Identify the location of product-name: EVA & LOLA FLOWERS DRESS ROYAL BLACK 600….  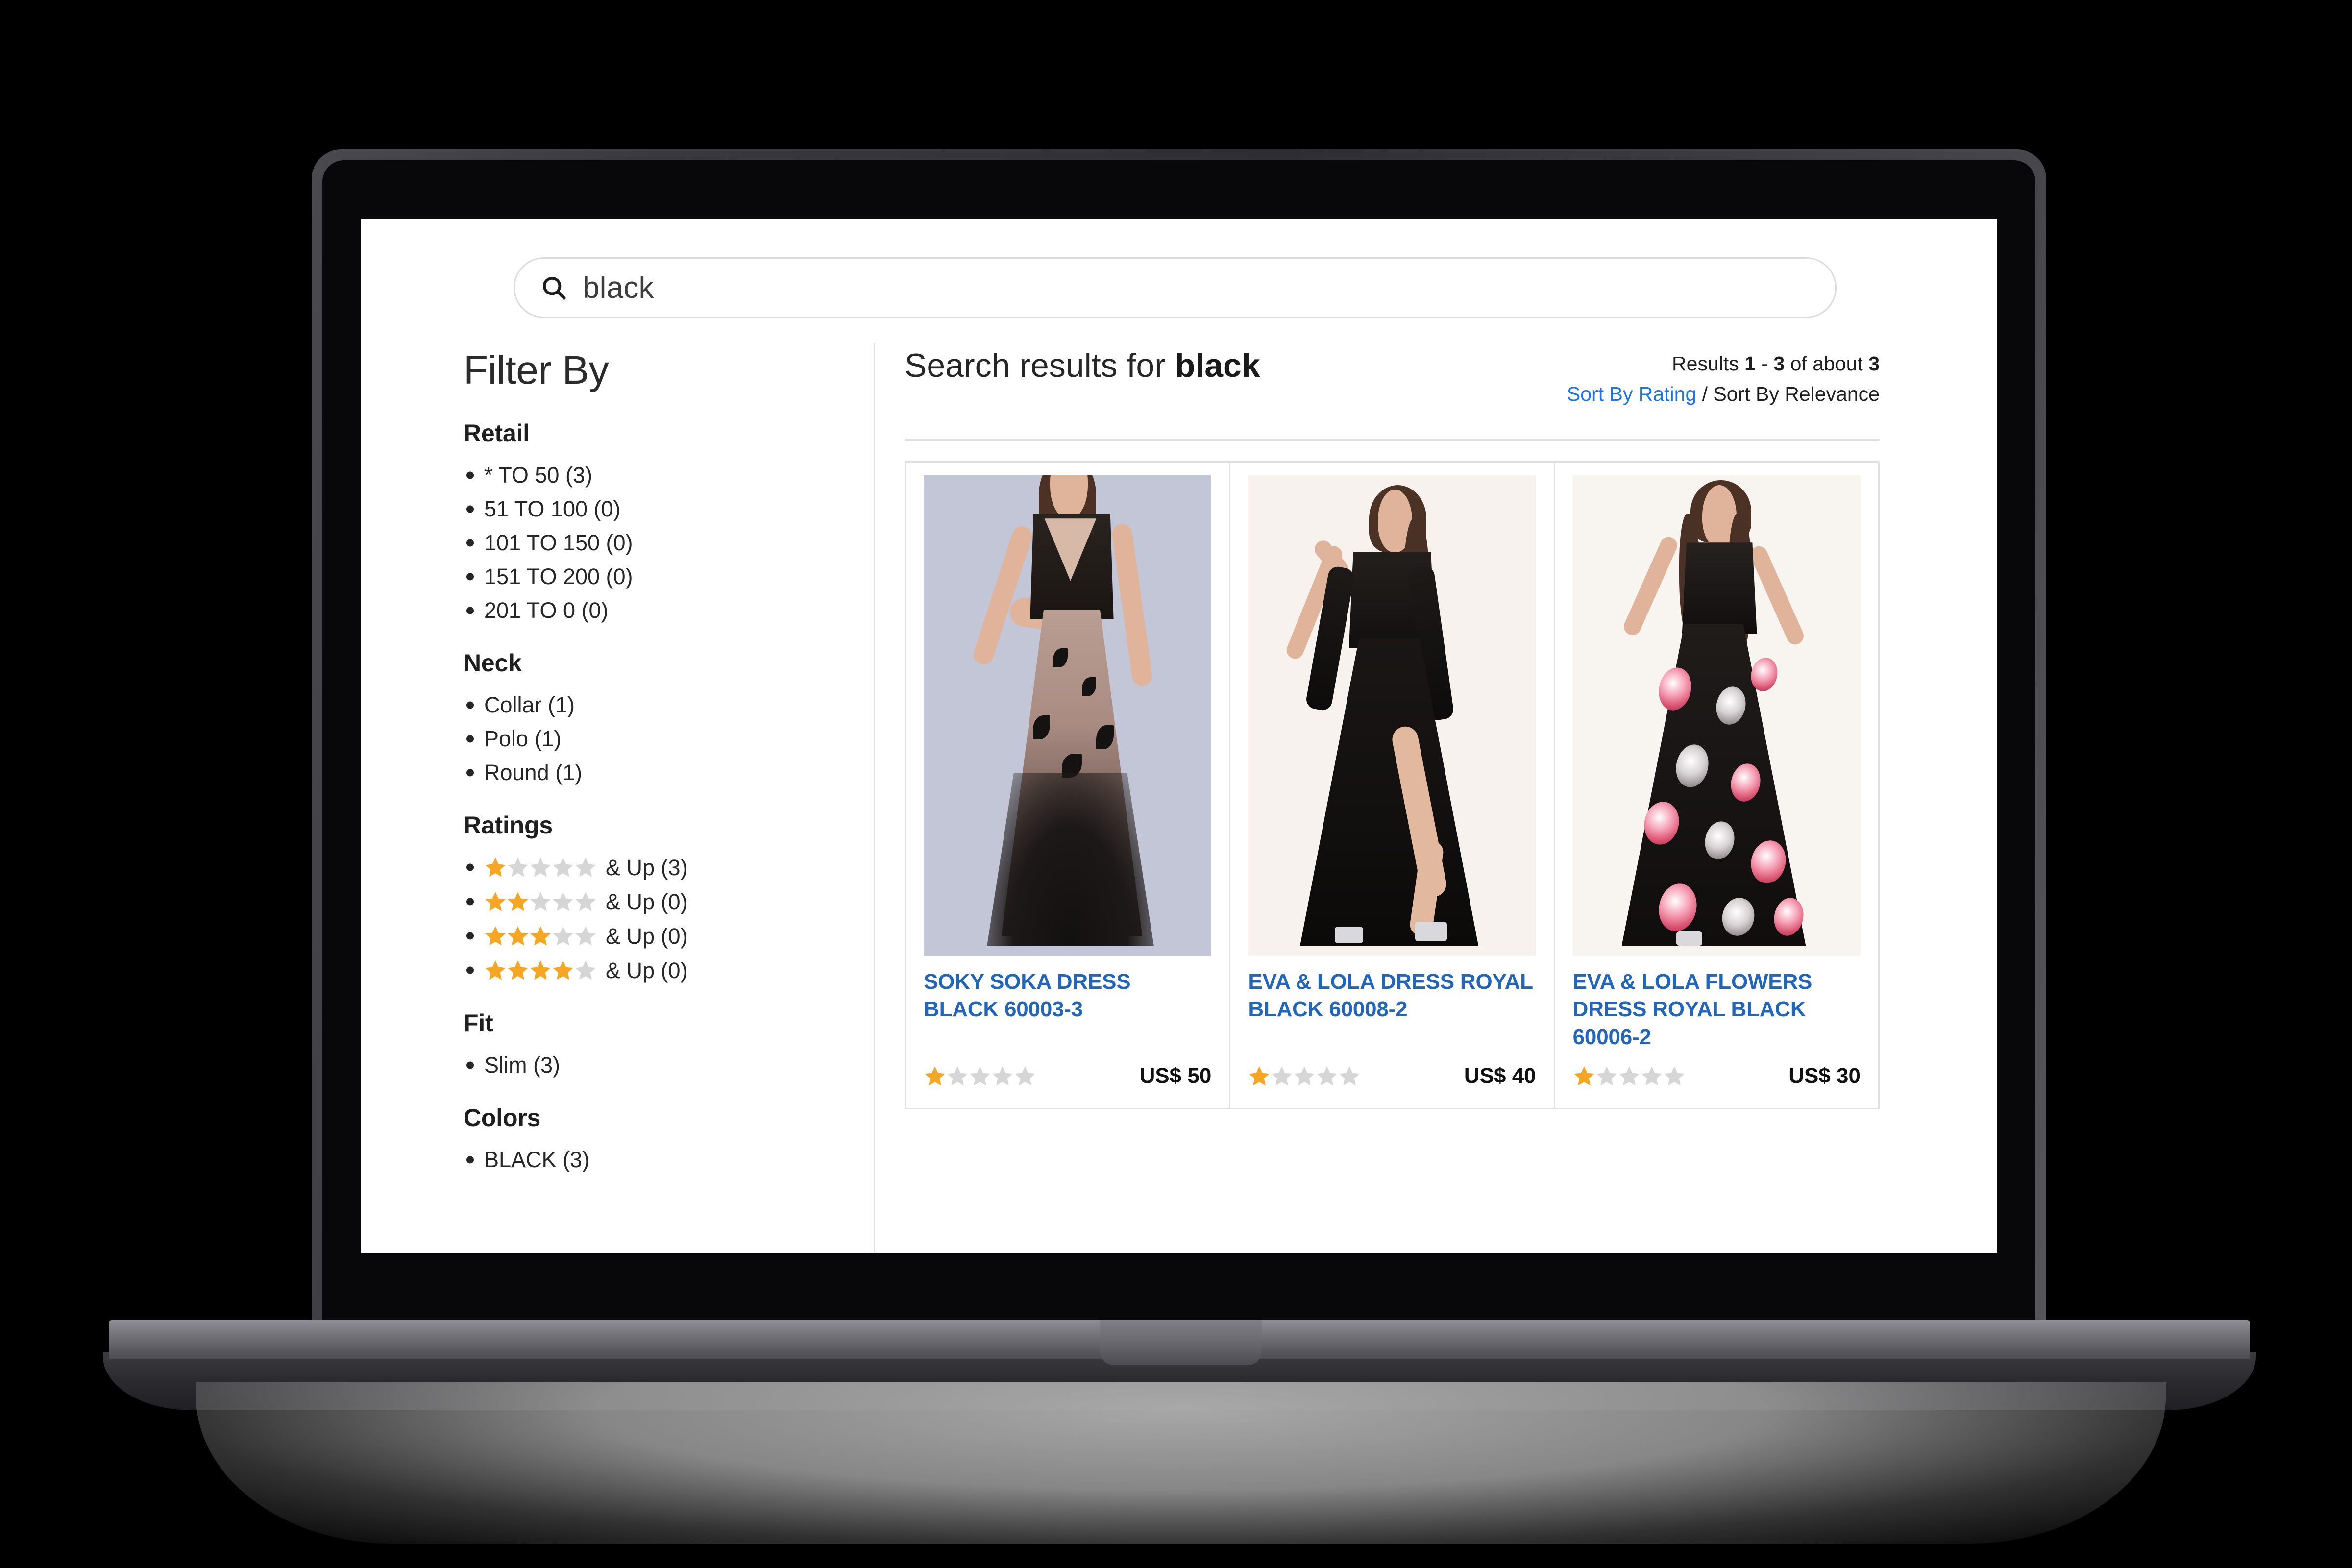
(1717, 1009).